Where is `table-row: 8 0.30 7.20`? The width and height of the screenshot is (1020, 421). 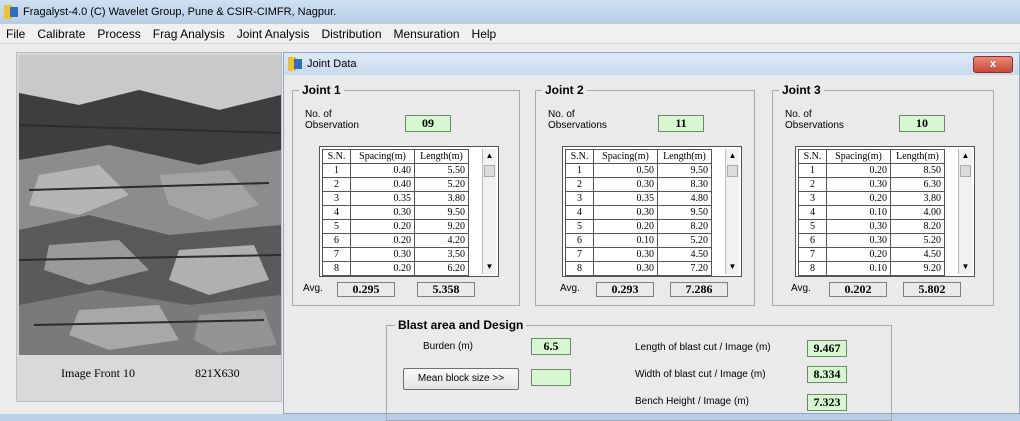 table-row: 8 0.30 7.20 is located at coordinates (638, 268).